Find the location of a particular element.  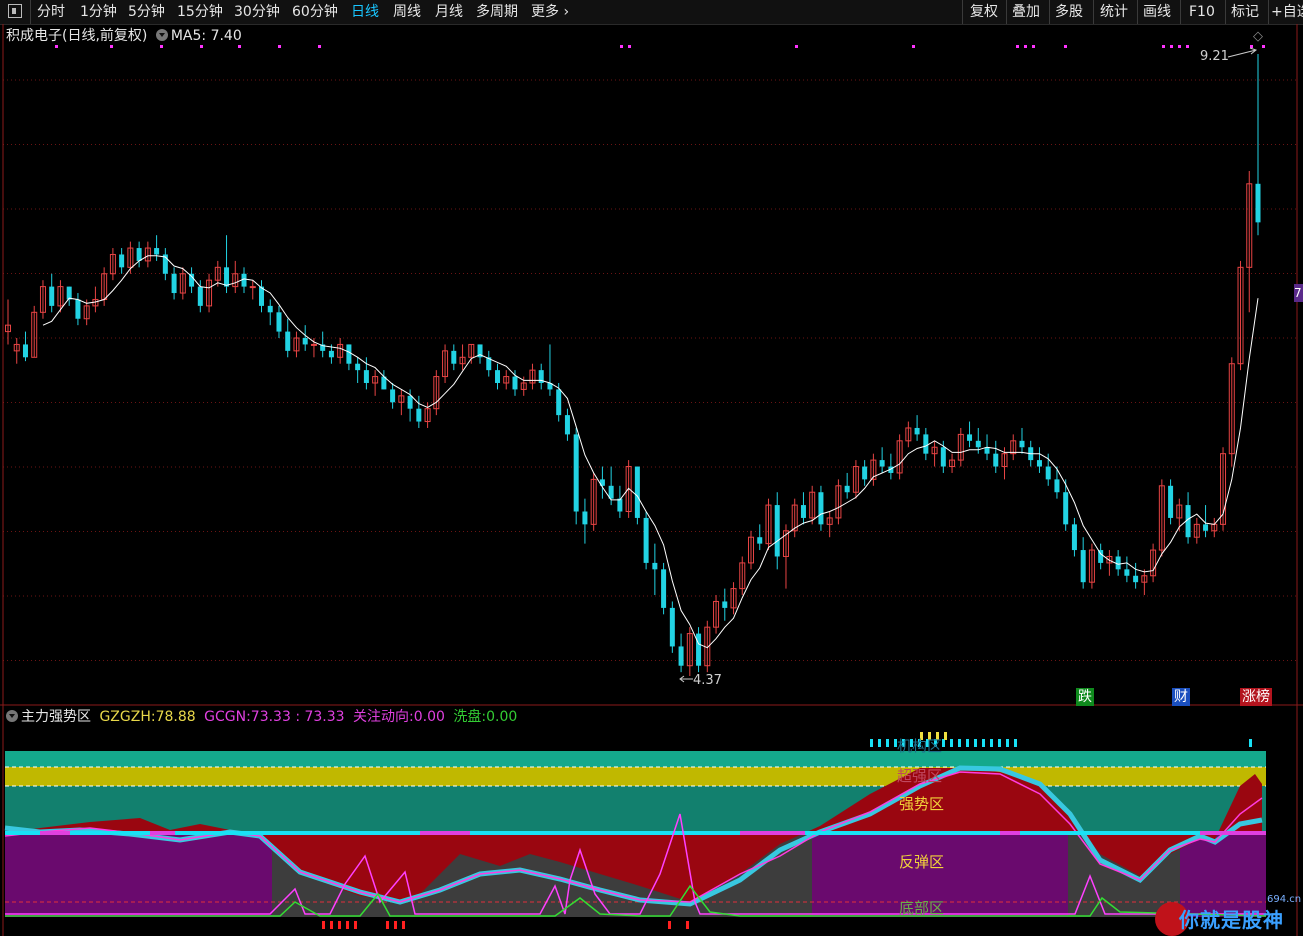

tag-finance: 财 is located at coordinates (1181, 697).